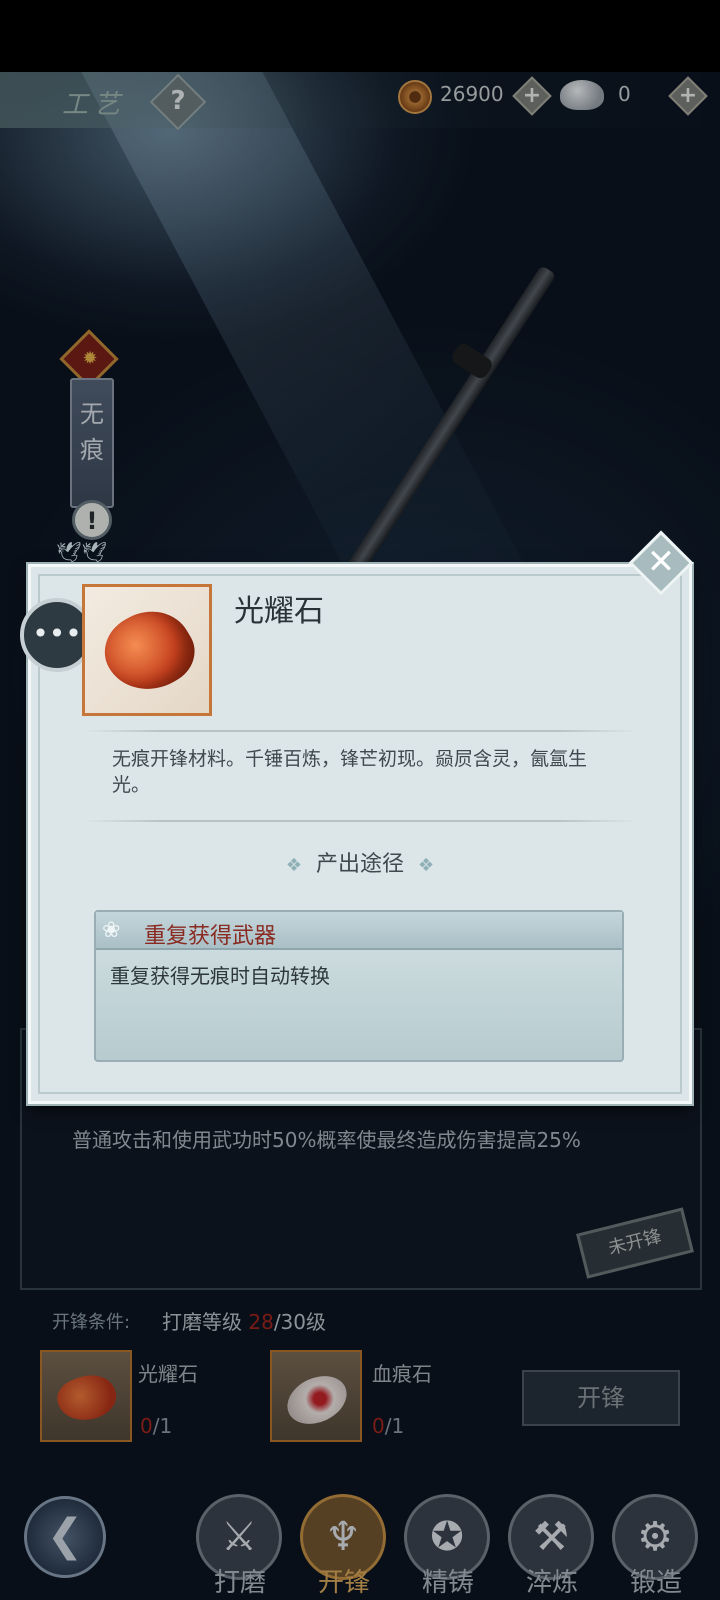  I want to click on source-description: 重复获得无痕时自动转换, so click(220, 976).